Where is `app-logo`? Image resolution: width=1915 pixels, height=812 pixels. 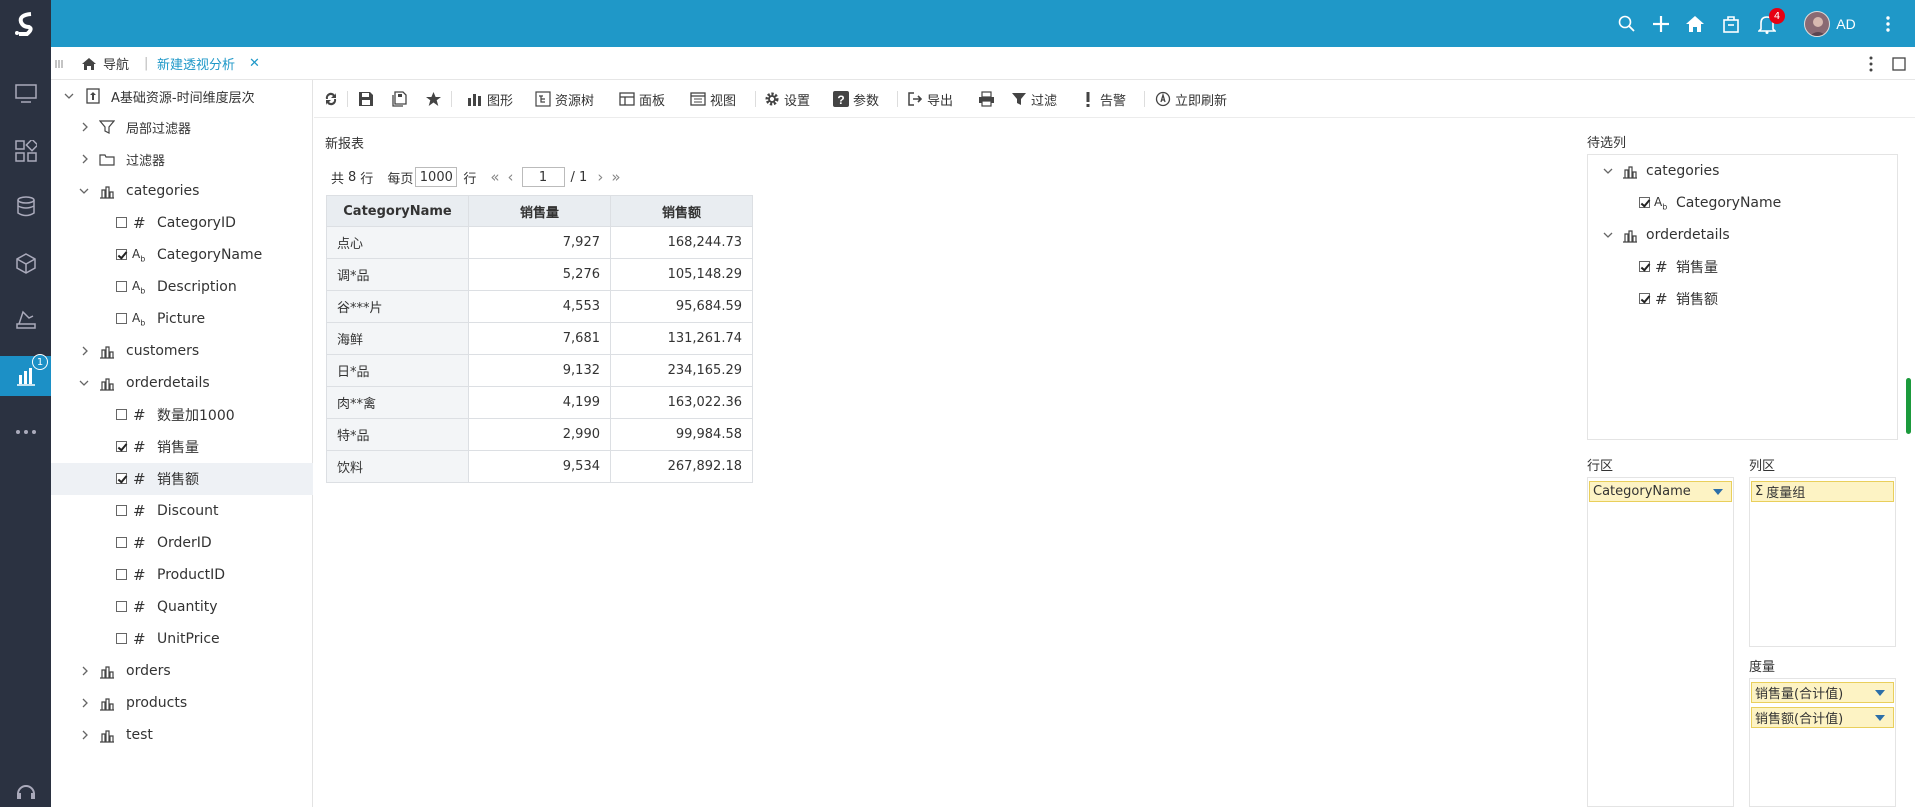
app-logo is located at coordinates (25, 23).